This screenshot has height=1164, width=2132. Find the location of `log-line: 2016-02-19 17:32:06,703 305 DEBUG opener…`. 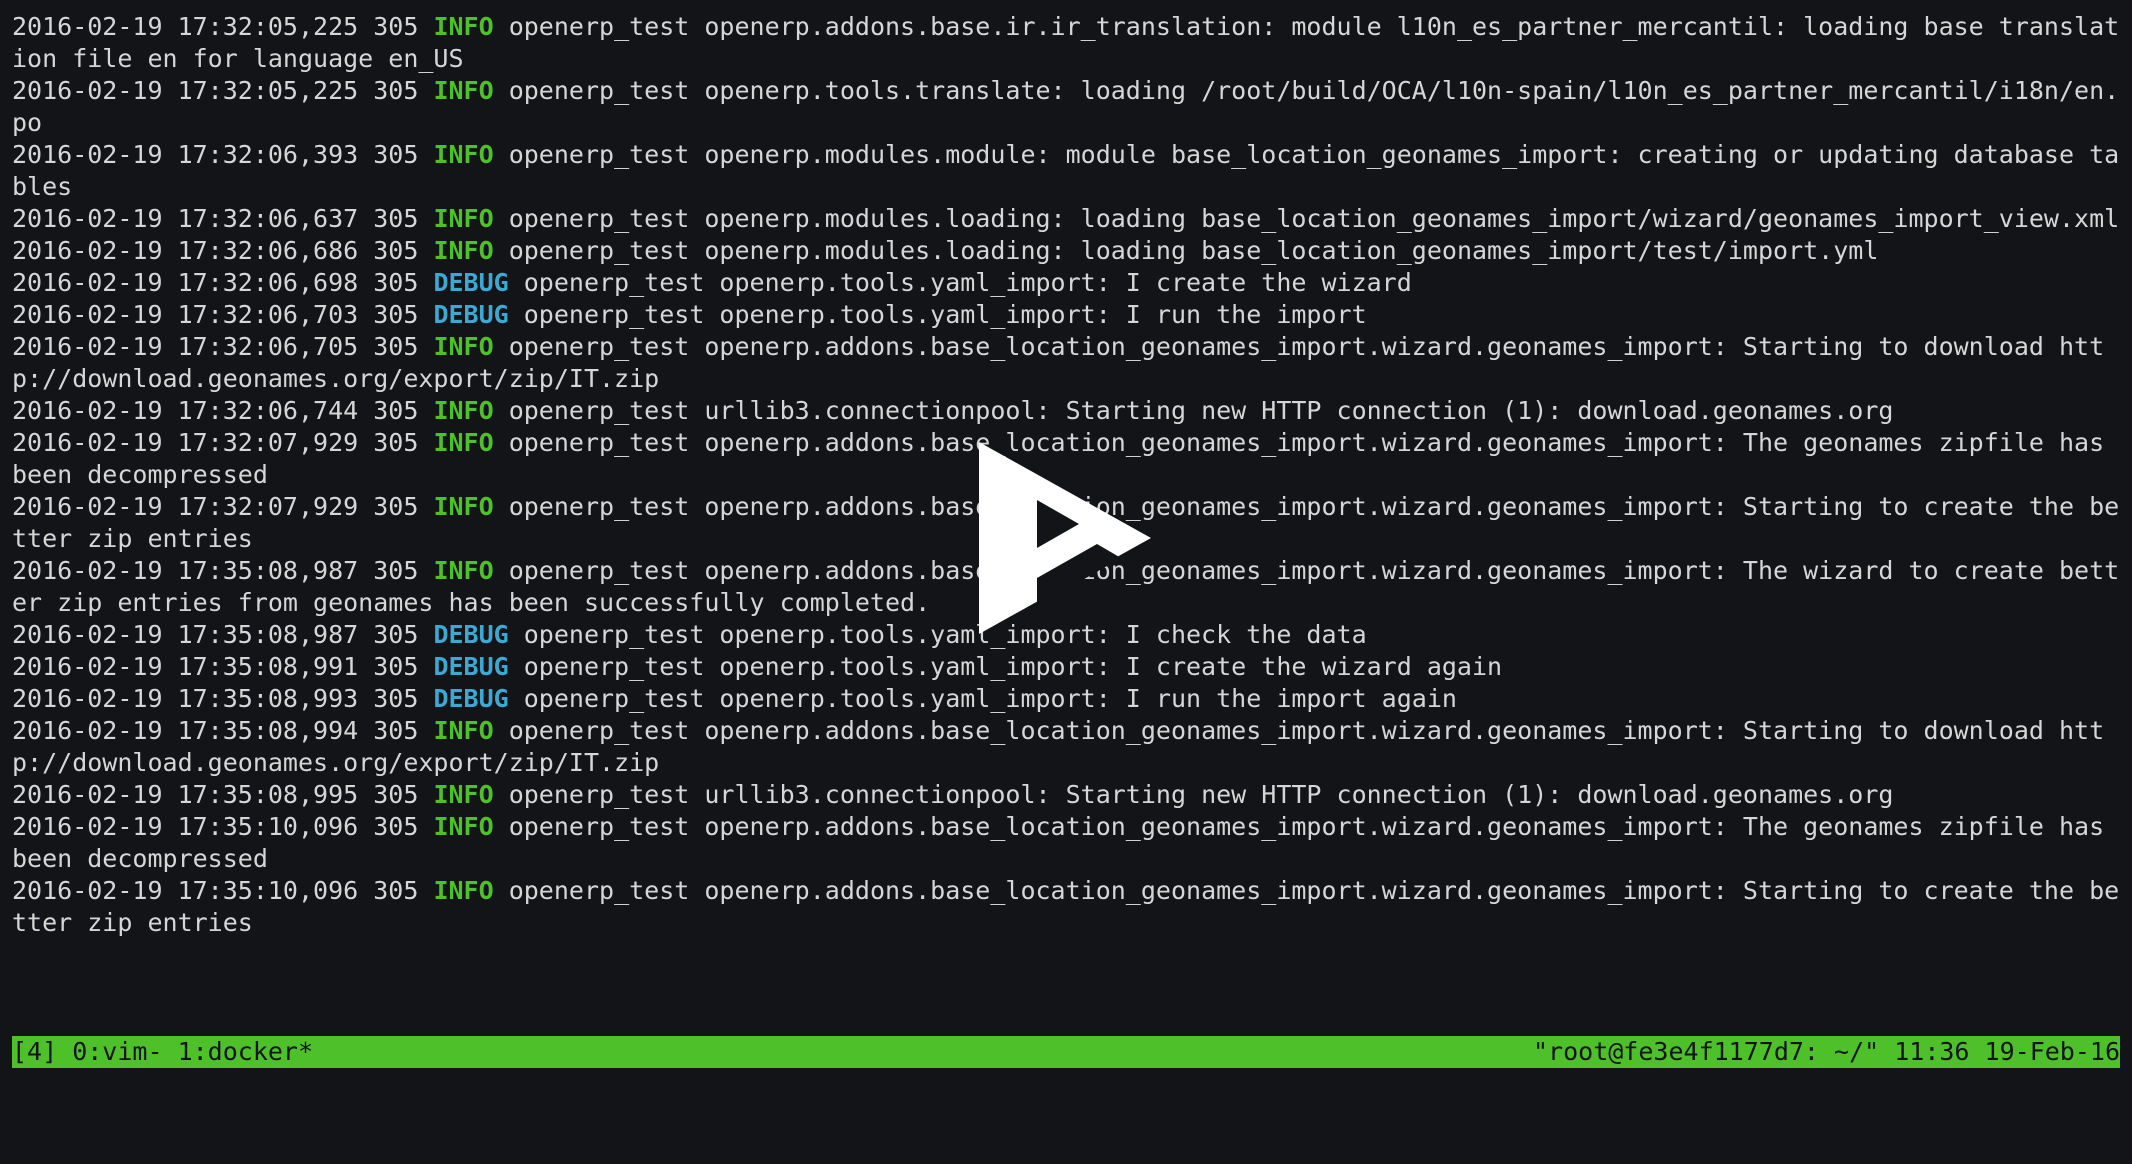

log-line: 2016-02-19 17:32:06,703 305 DEBUG opener… is located at coordinates (1066, 315).